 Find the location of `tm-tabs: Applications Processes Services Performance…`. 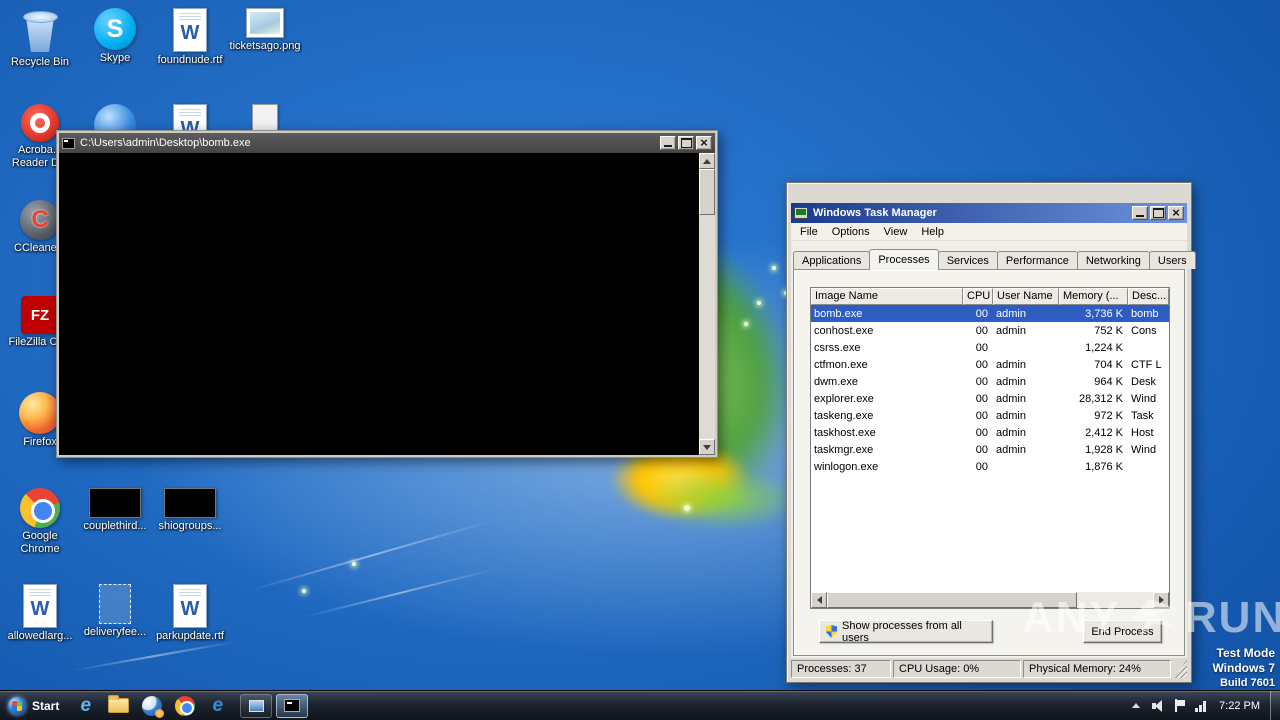

tm-tabs: Applications Processes Services Performance… is located at coordinates (993, 255).